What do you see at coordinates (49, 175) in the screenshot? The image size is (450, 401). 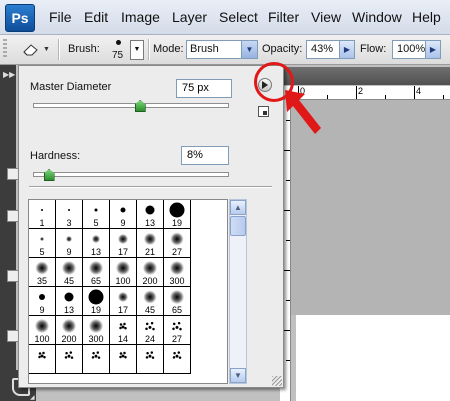 I see `hardness-slider-thumb` at bounding box center [49, 175].